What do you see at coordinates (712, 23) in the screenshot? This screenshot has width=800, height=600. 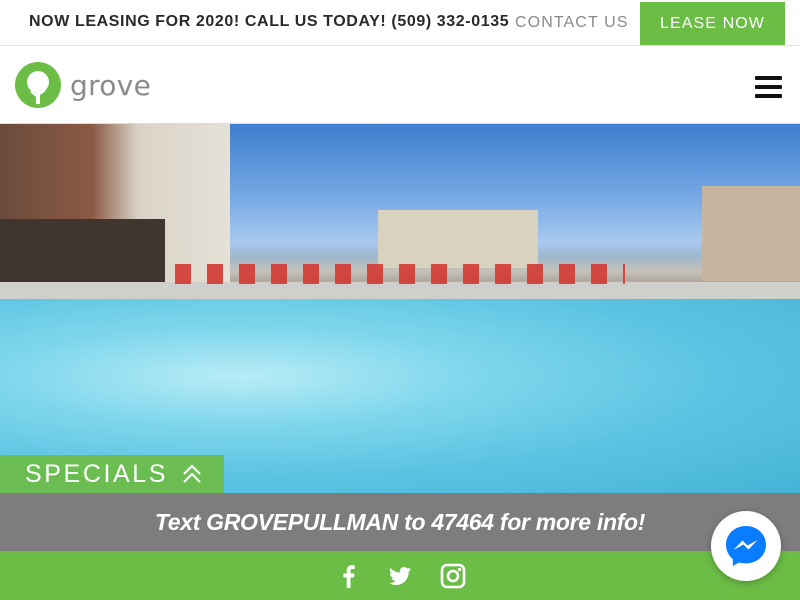 I see `lease-now-button: LEASE NOW` at bounding box center [712, 23].